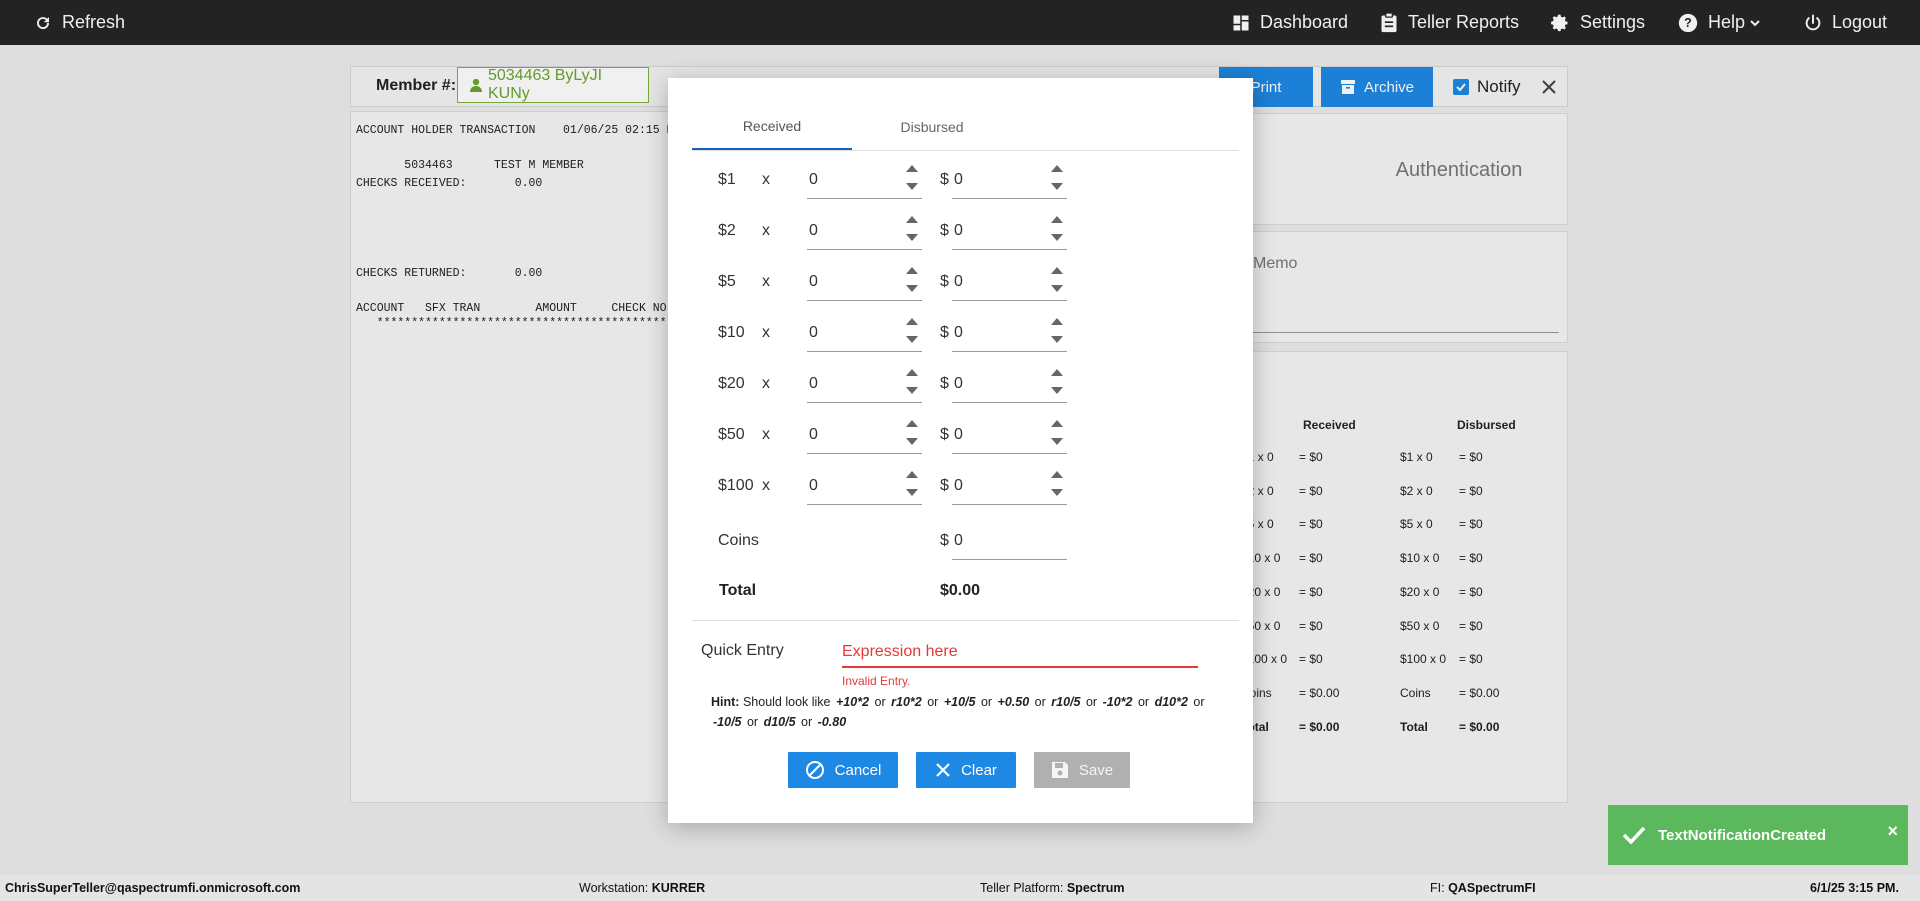  What do you see at coordinates (731, 332) in the screenshot?
I see `denomination-label: $10` at bounding box center [731, 332].